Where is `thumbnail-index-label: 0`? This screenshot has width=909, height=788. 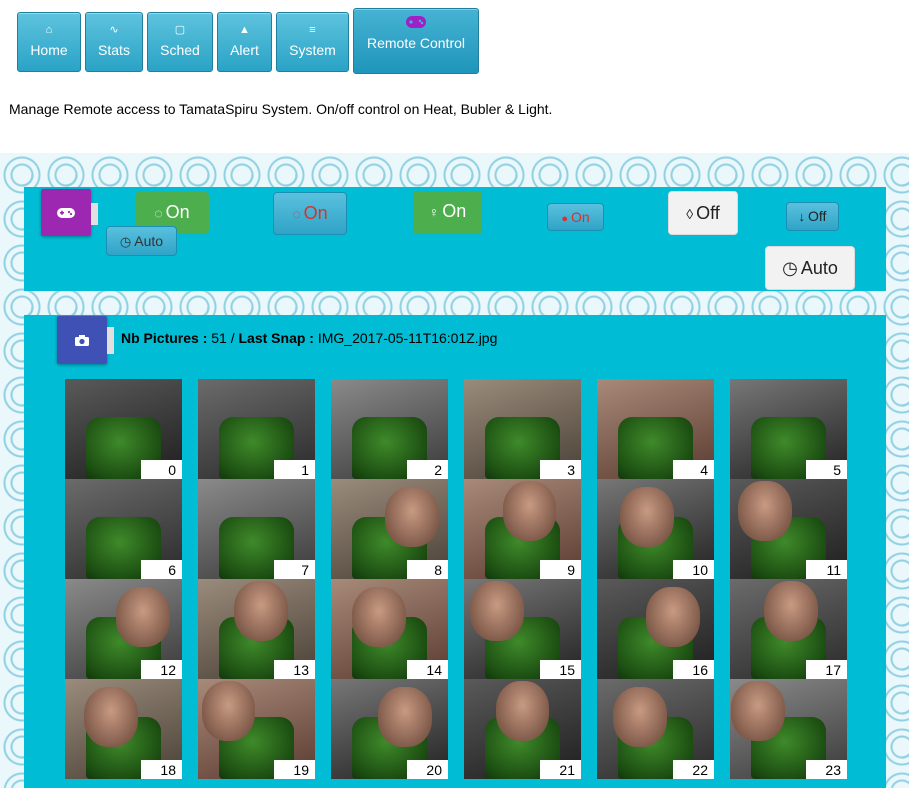 thumbnail-index-label: 0 is located at coordinates (161, 469).